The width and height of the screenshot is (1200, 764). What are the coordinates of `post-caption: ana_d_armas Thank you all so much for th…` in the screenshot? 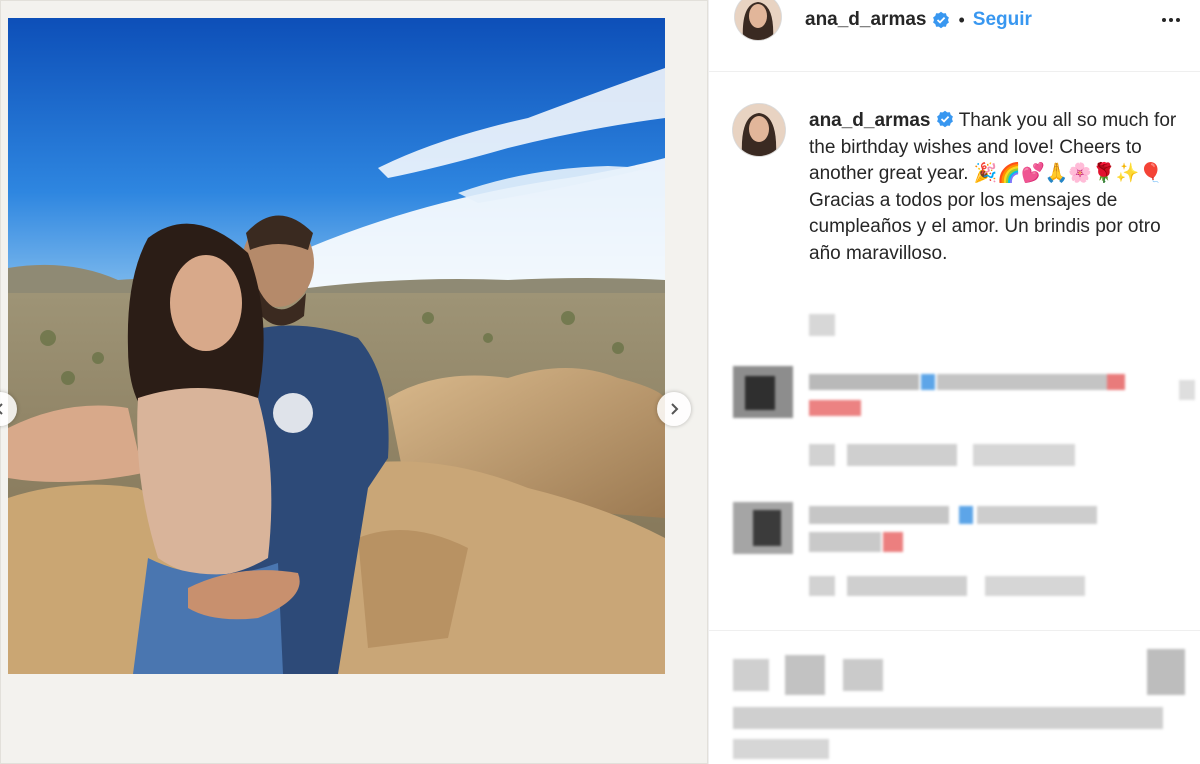 It's located at (999, 187).